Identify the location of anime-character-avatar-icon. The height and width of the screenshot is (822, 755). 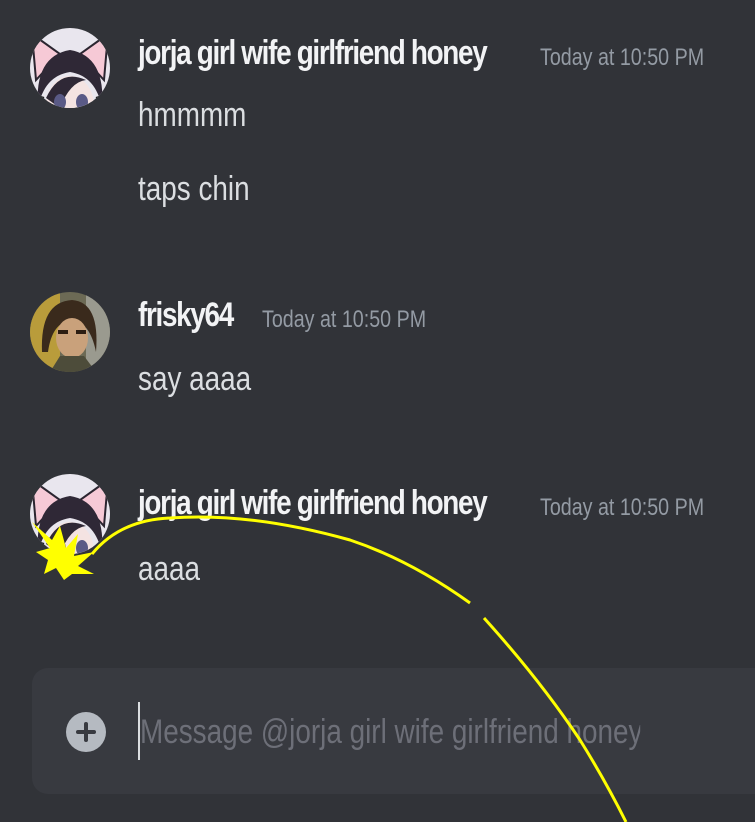
(70, 332).